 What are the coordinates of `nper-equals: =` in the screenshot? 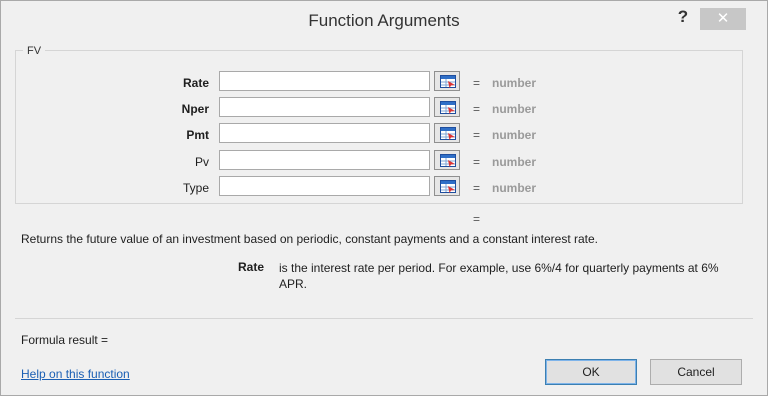 It's located at (477, 109).